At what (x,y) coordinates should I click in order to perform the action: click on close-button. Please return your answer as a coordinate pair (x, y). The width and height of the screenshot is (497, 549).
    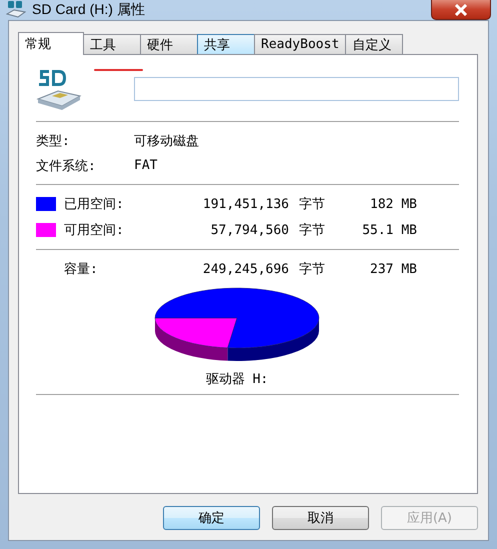
    Looking at the image, I should click on (461, 10).